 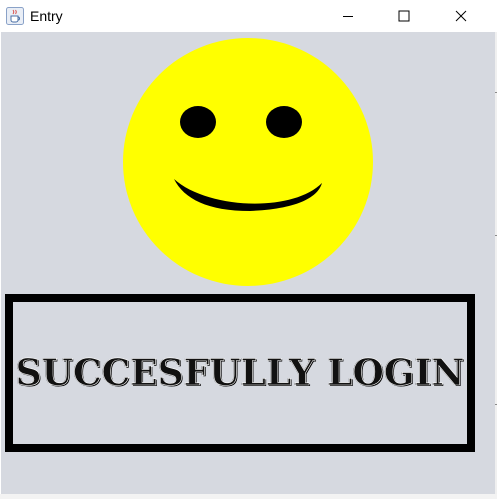 I want to click on maximize-icon, so click(x=404, y=16).